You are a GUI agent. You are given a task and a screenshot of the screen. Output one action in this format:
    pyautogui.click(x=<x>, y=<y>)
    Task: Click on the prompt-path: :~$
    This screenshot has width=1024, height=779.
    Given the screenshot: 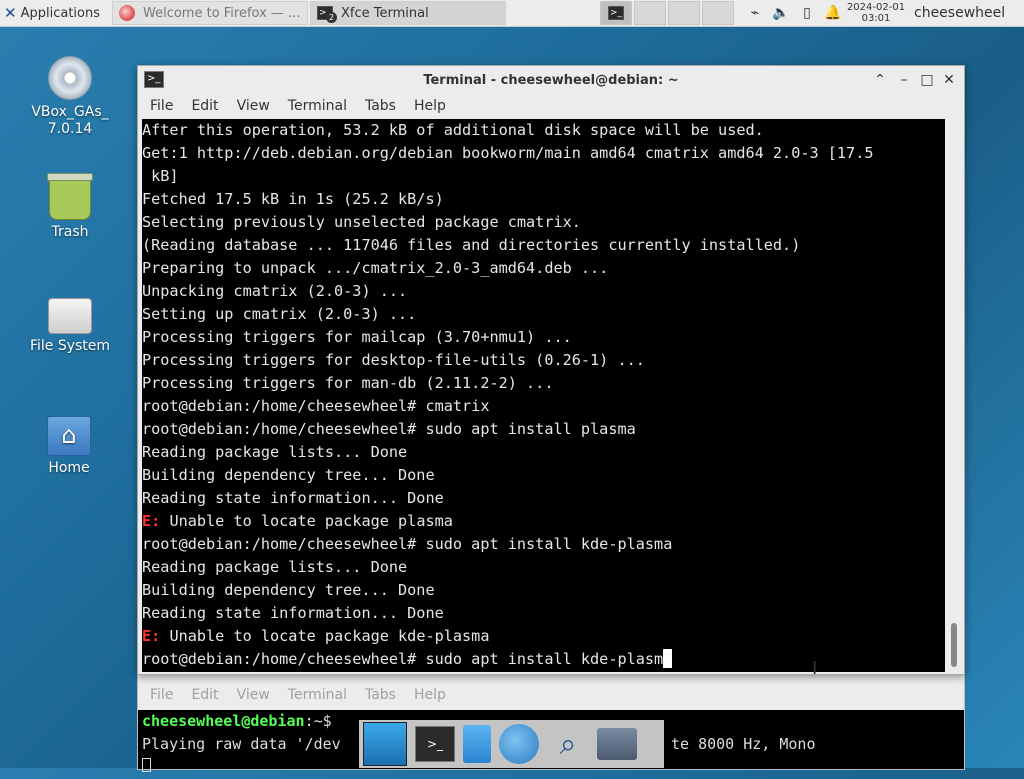 What is the action you would take?
    pyautogui.click(x=318, y=721)
    